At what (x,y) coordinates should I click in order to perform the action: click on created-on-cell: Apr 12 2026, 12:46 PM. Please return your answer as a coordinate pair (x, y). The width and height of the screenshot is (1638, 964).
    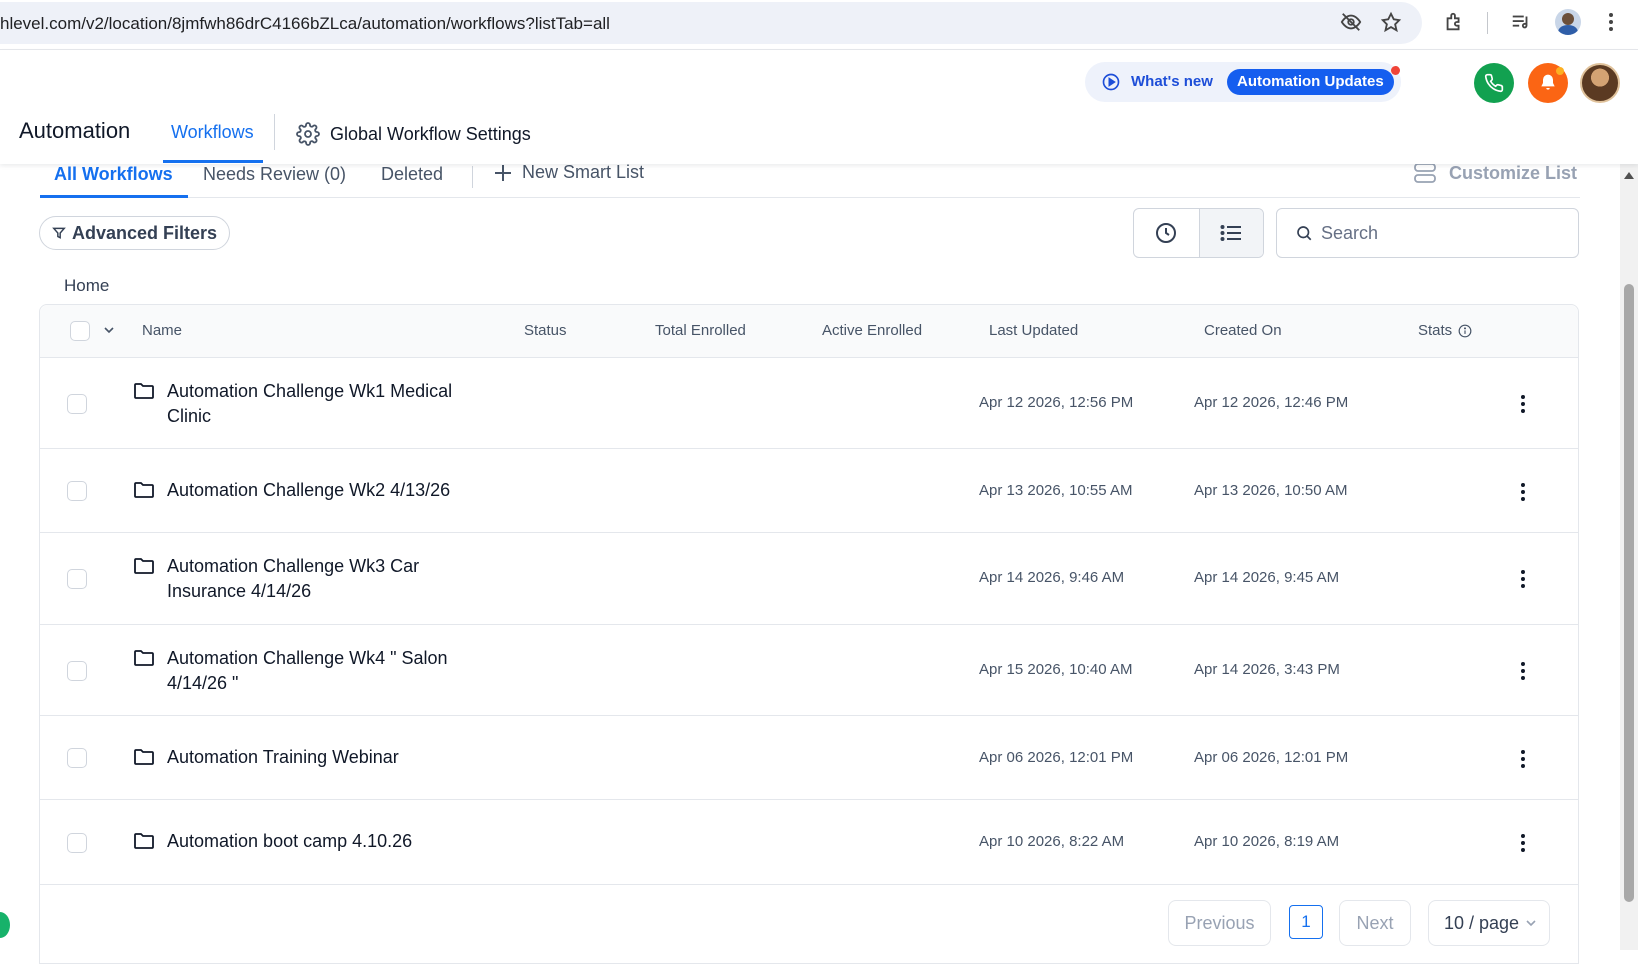
    Looking at the image, I should click on (1271, 402).